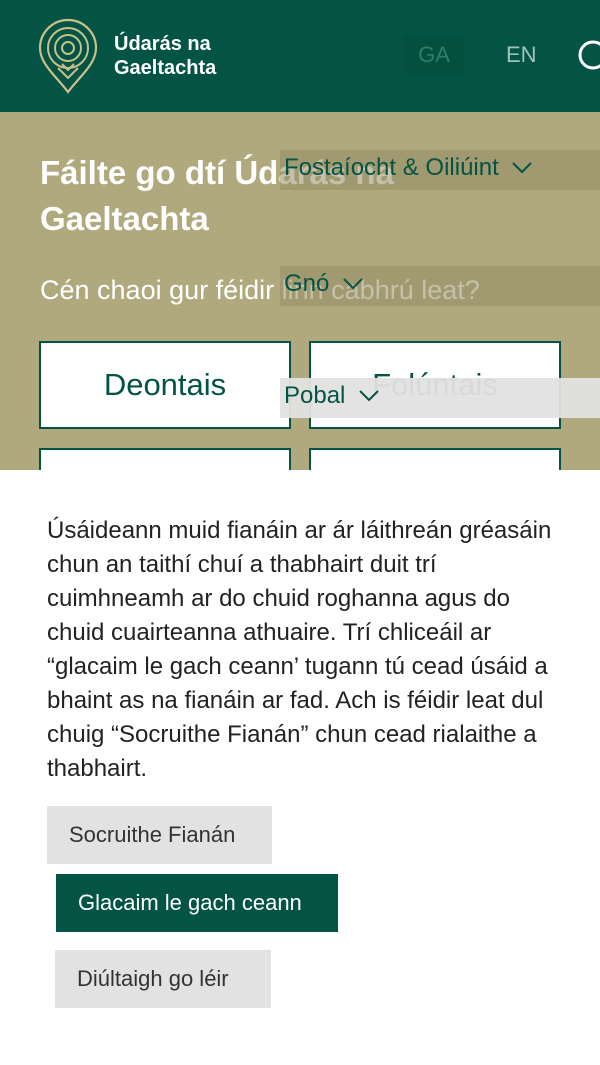 The image size is (600, 1065). I want to click on menu-item-label: Gnó, so click(307, 283).